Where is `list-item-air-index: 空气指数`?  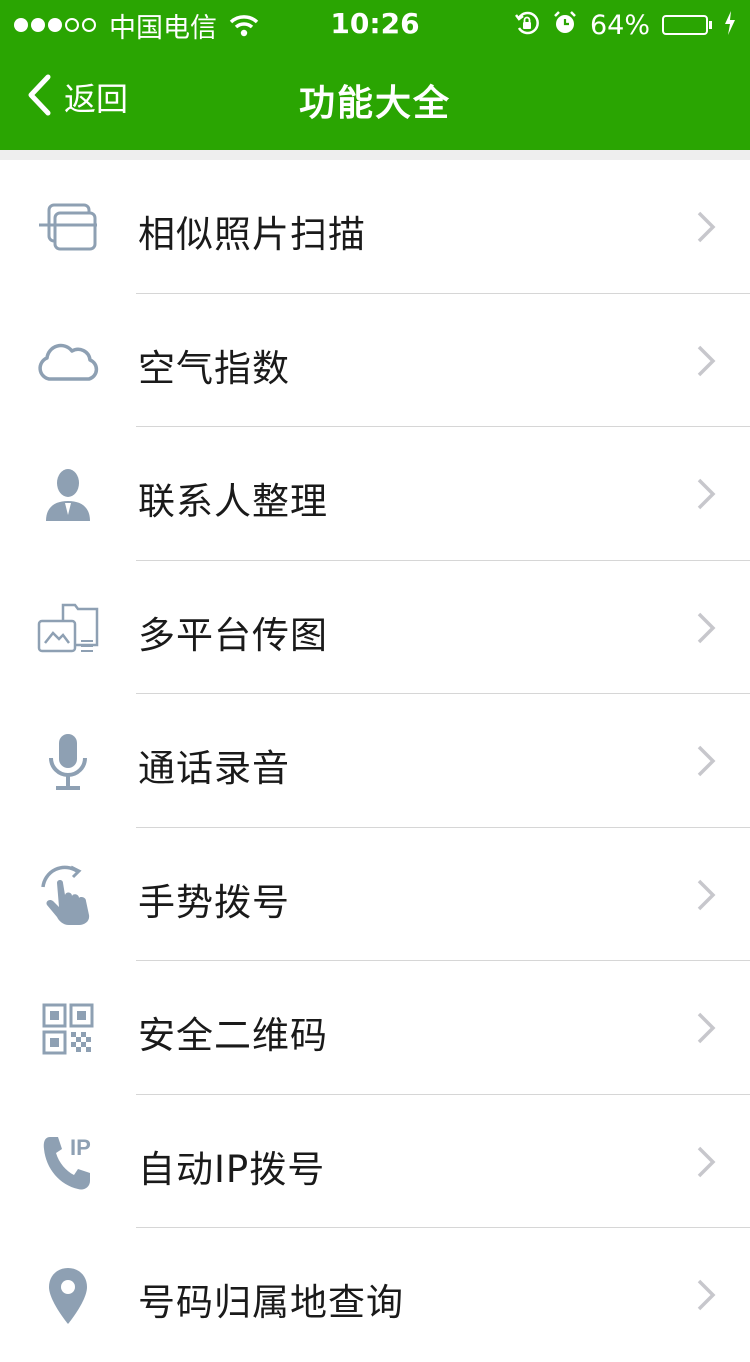
list-item-air-index: 空气指数 is located at coordinates (375, 361).